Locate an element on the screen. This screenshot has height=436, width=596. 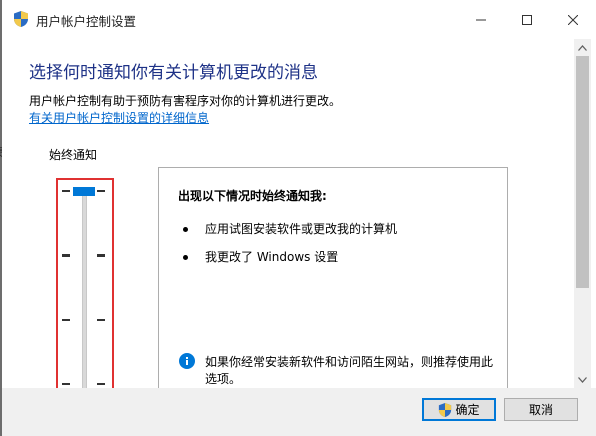
page-heading: 选择何时通知你有关计算机更改的消息 is located at coordinates (173, 73).